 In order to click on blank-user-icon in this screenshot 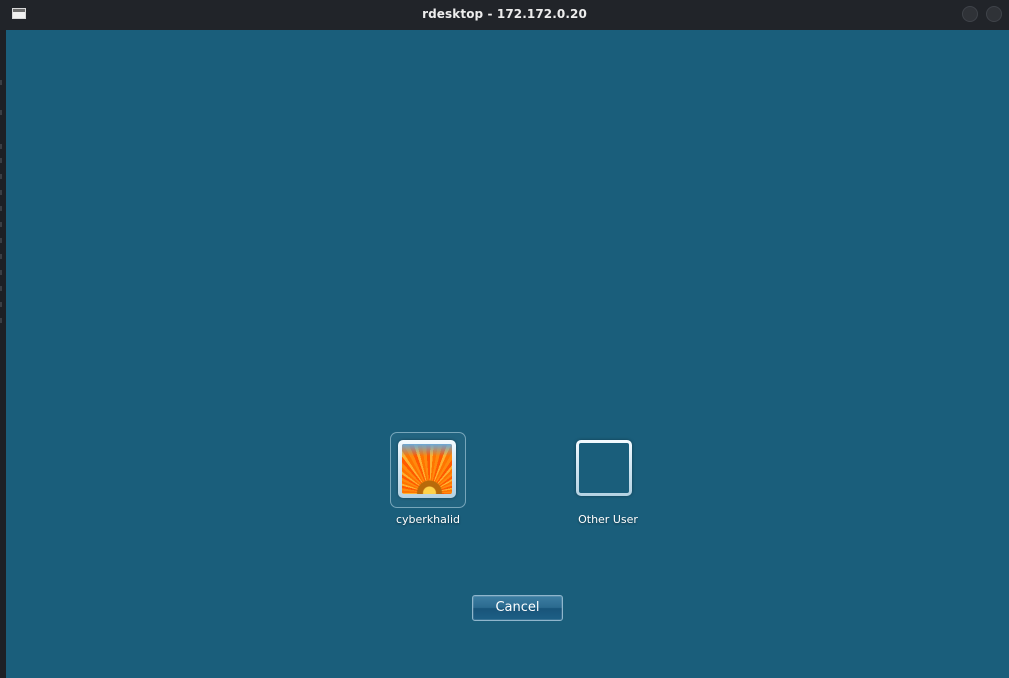, I will do `click(604, 468)`.